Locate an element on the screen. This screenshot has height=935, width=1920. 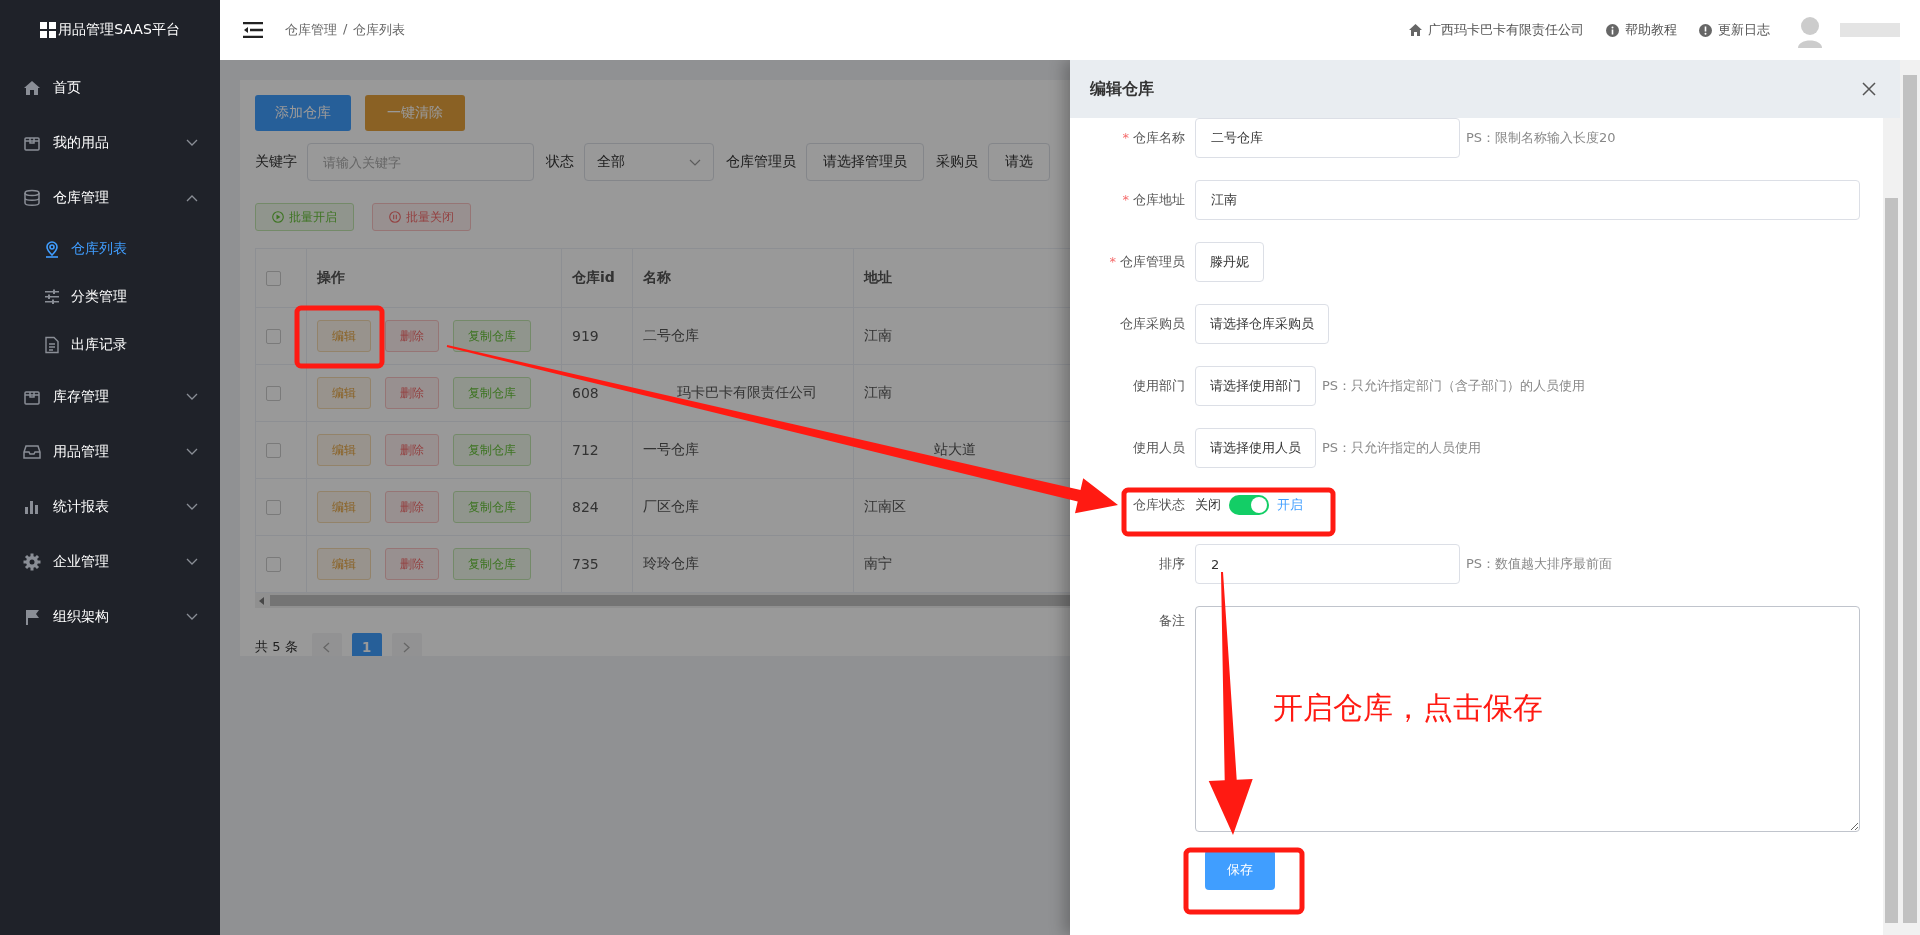
column-header: 操作 is located at coordinates (434, 278).